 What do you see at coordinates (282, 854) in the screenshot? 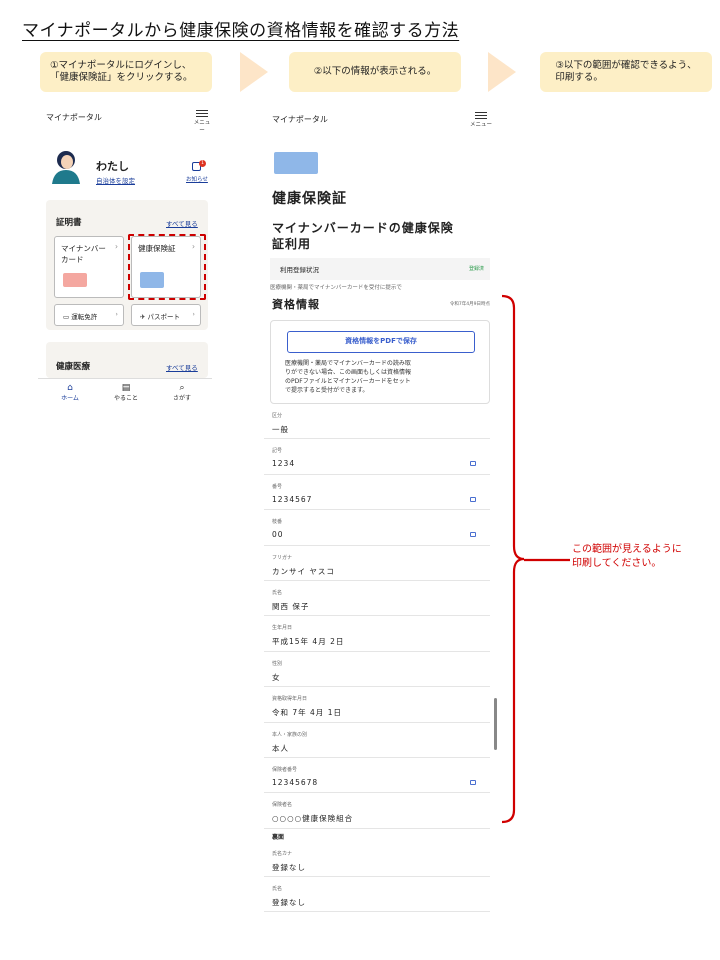
I see `field-label: 氏名カナ` at bounding box center [282, 854].